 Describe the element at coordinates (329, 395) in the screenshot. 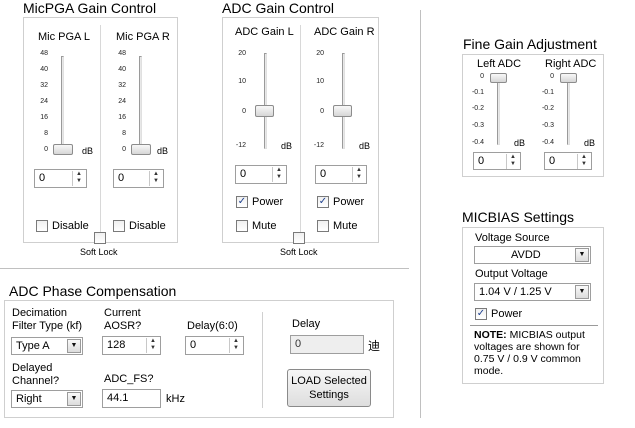

I see `load-button-line-2: Settings` at that location.